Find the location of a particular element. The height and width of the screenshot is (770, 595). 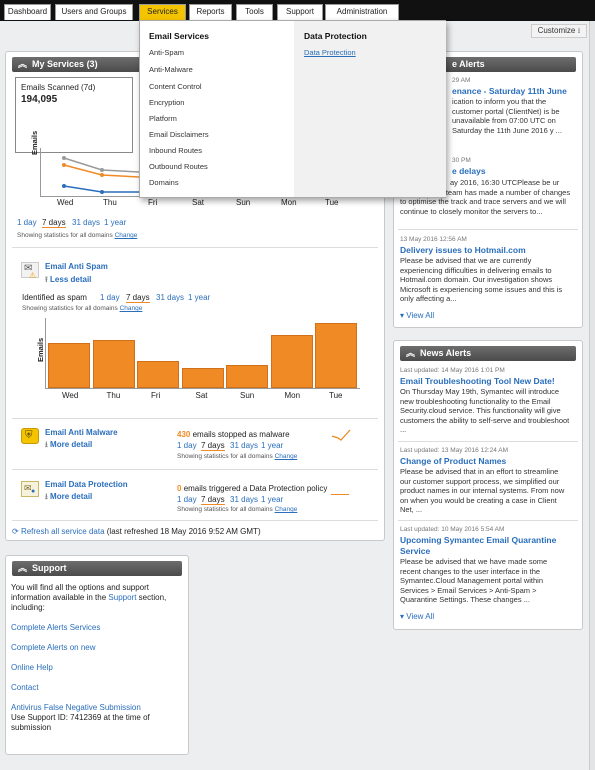

tab-users-and-groups: Users and Groups is located at coordinates (94, 12).